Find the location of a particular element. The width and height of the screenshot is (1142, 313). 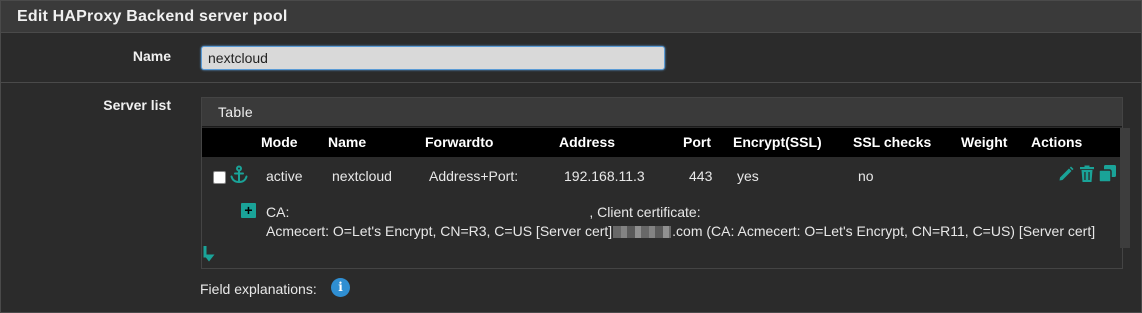

column-header-address: Address is located at coordinates (587, 142).